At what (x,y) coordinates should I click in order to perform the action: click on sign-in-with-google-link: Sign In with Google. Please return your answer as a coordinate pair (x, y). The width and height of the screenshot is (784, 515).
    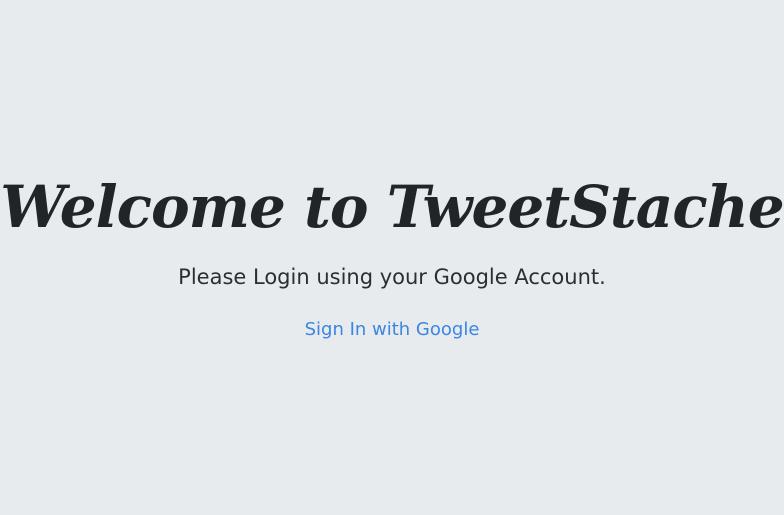
    Looking at the image, I should click on (392, 330).